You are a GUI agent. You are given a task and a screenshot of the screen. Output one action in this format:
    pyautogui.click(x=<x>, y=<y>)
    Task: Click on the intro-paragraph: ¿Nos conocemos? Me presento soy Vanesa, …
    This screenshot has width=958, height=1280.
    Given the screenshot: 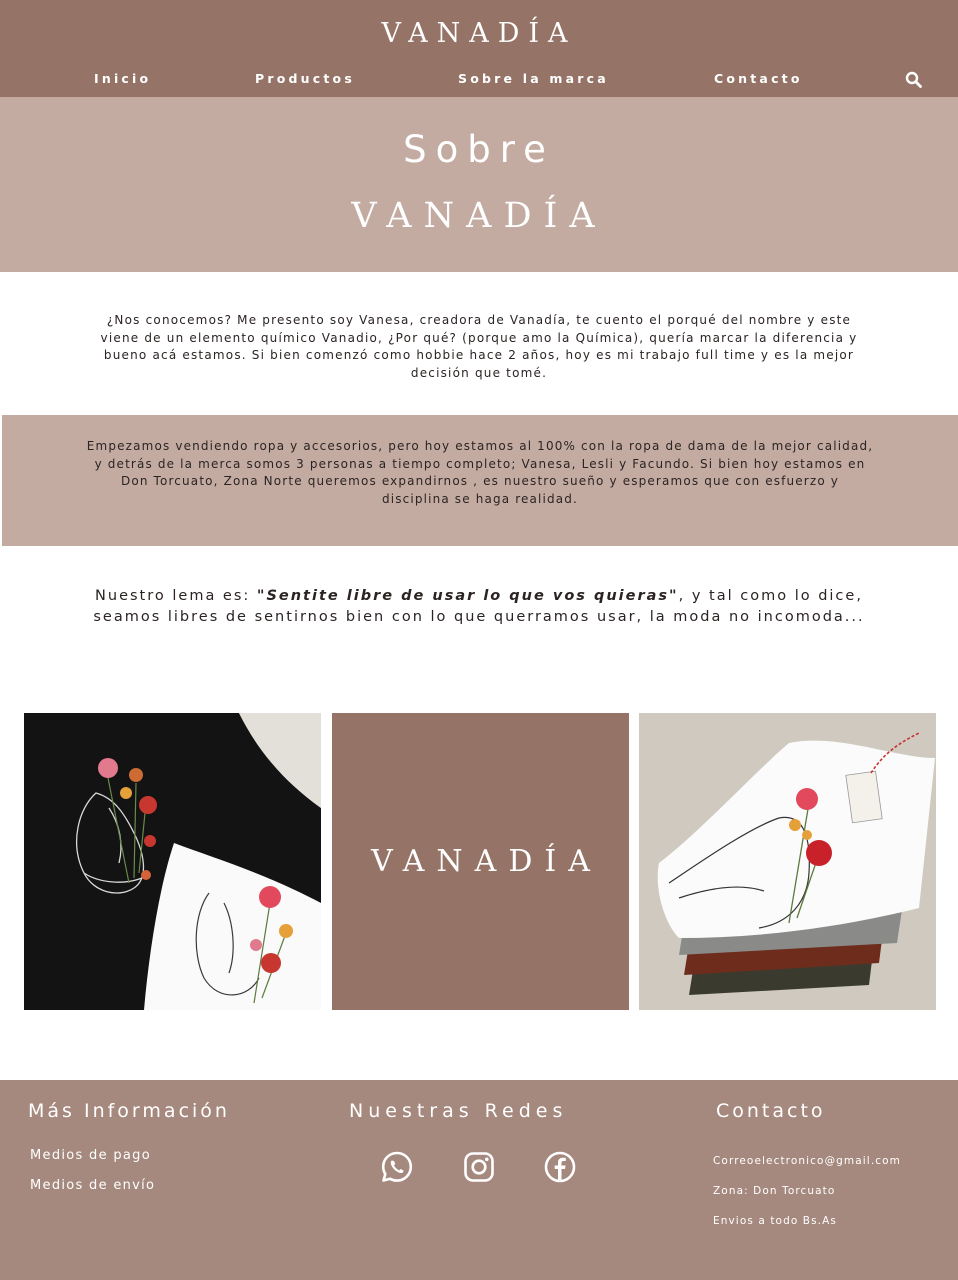 What is the action you would take?
    pyautogui.click(x=479, y=346)
    